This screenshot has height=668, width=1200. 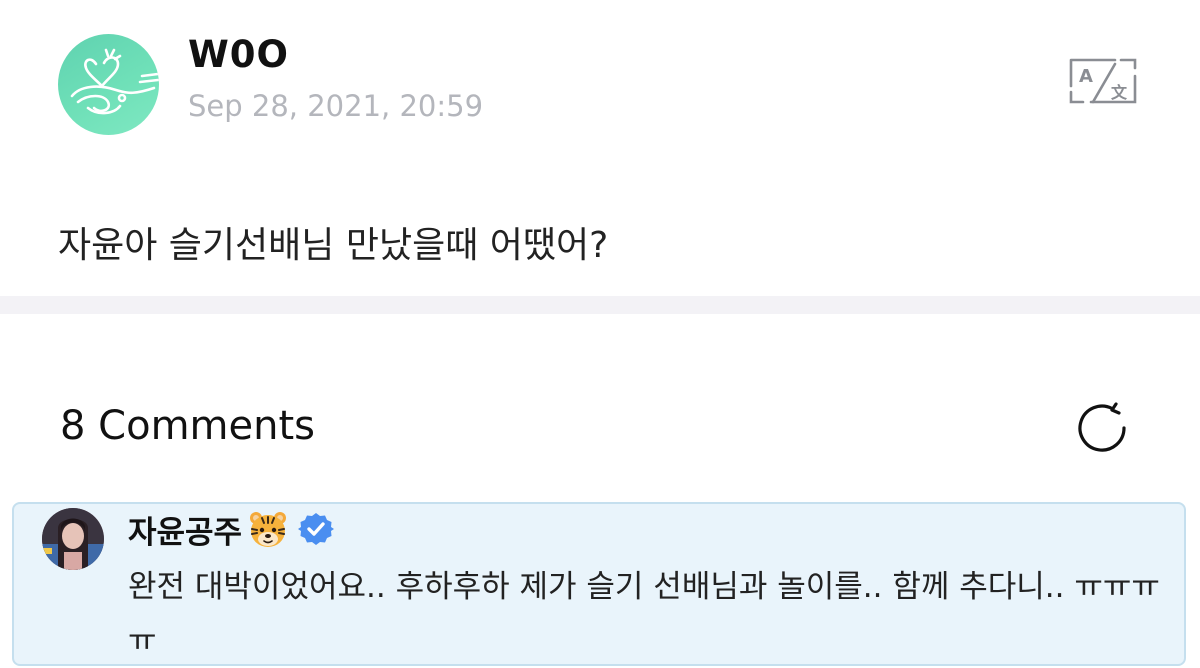 What do you see at coordinates (187, 426) in the screenshot?
I see `comments-count-heading: 8 Comments` at bounding box center [187, 426].